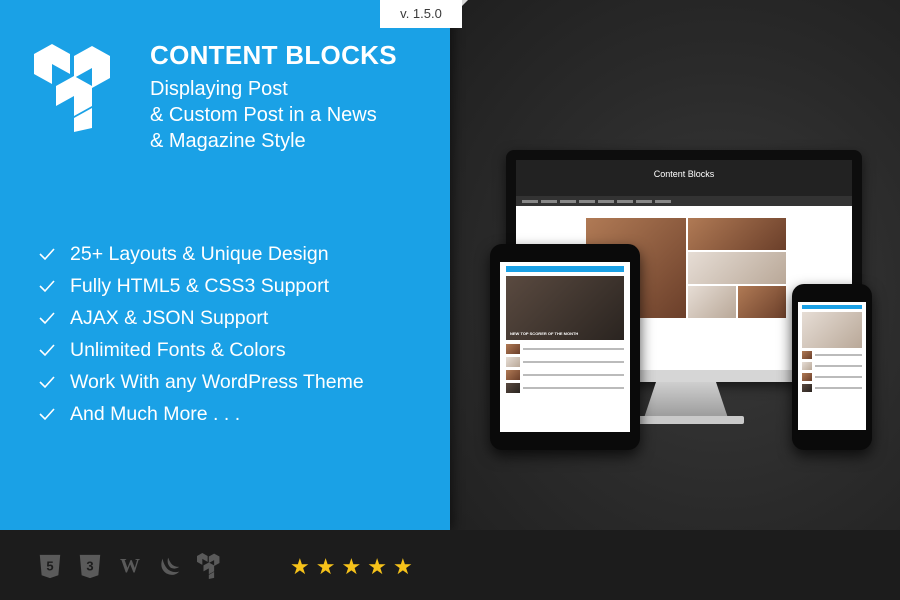 The height and width of the screenshot is (600, 900). What do you see at coordinates (155, 413) in the screenshot?
I see `feature-label: And Much More . . .` at bounding box center [155, 413].